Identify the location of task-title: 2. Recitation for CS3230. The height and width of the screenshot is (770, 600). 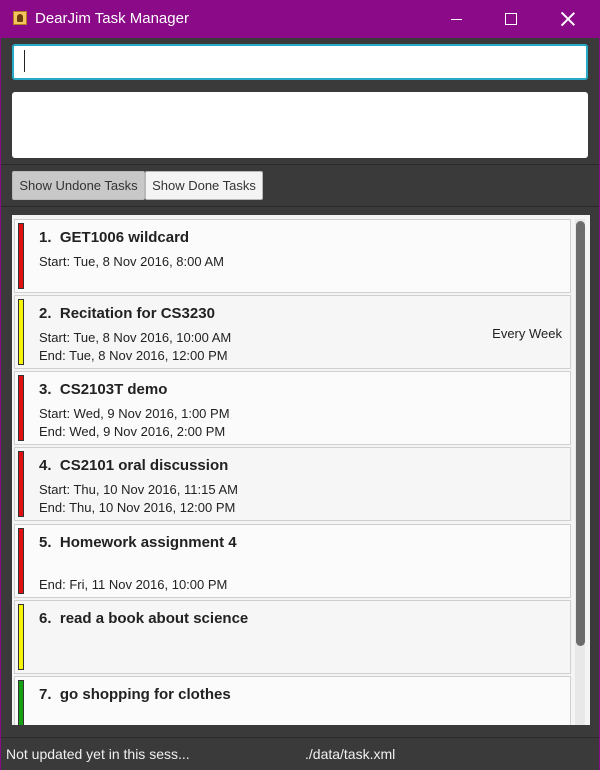
(127, 313).